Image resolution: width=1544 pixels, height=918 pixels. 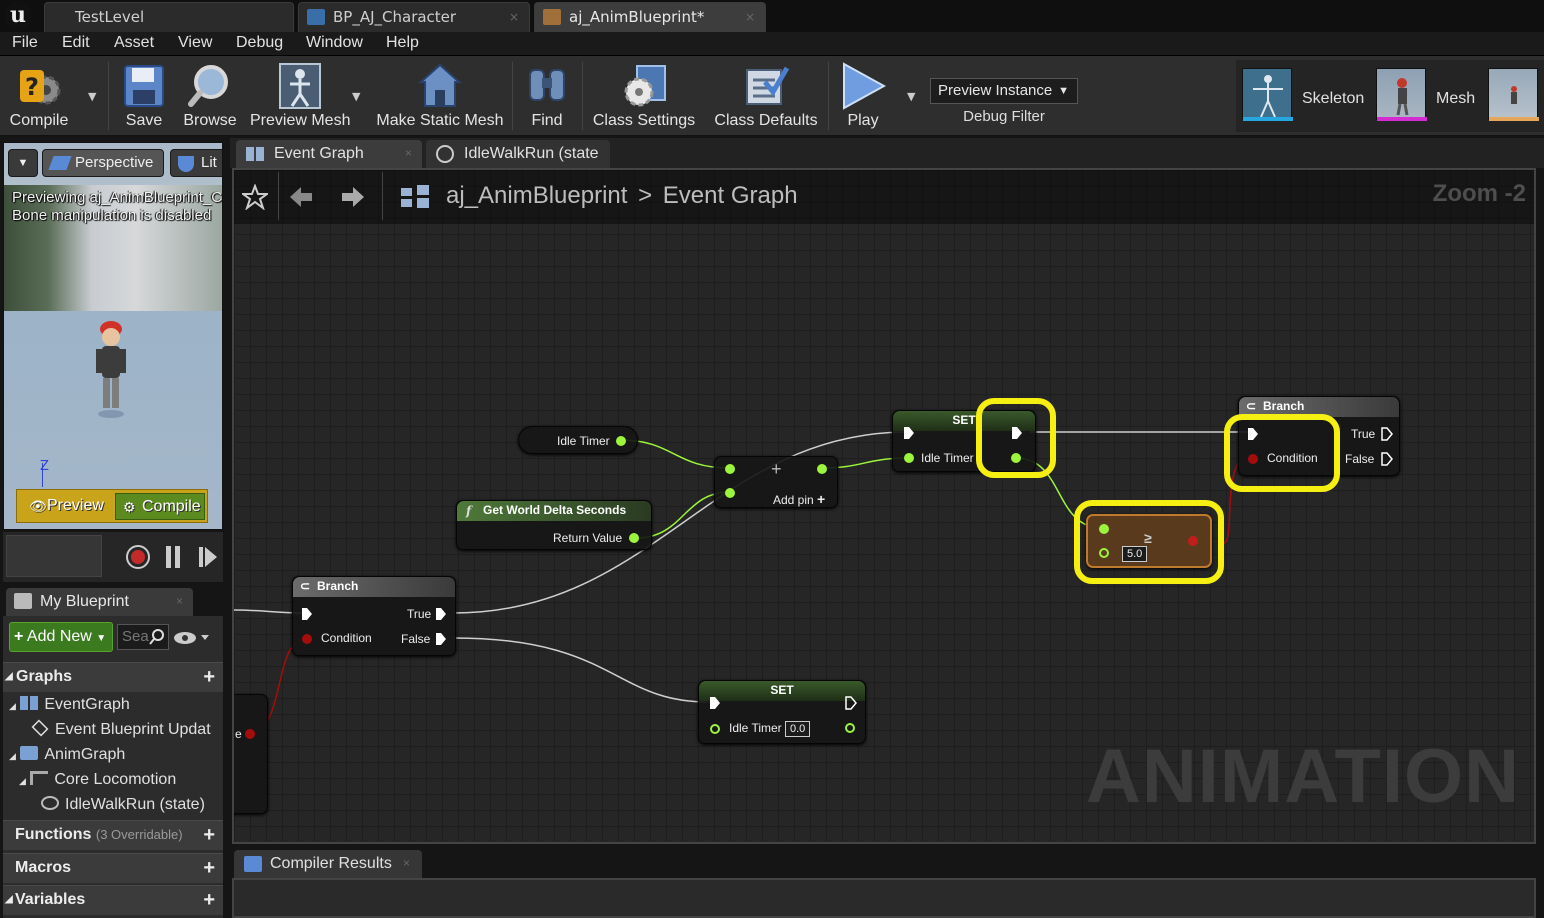 I want to click on menu-view: View, so click(x=195, y=43).